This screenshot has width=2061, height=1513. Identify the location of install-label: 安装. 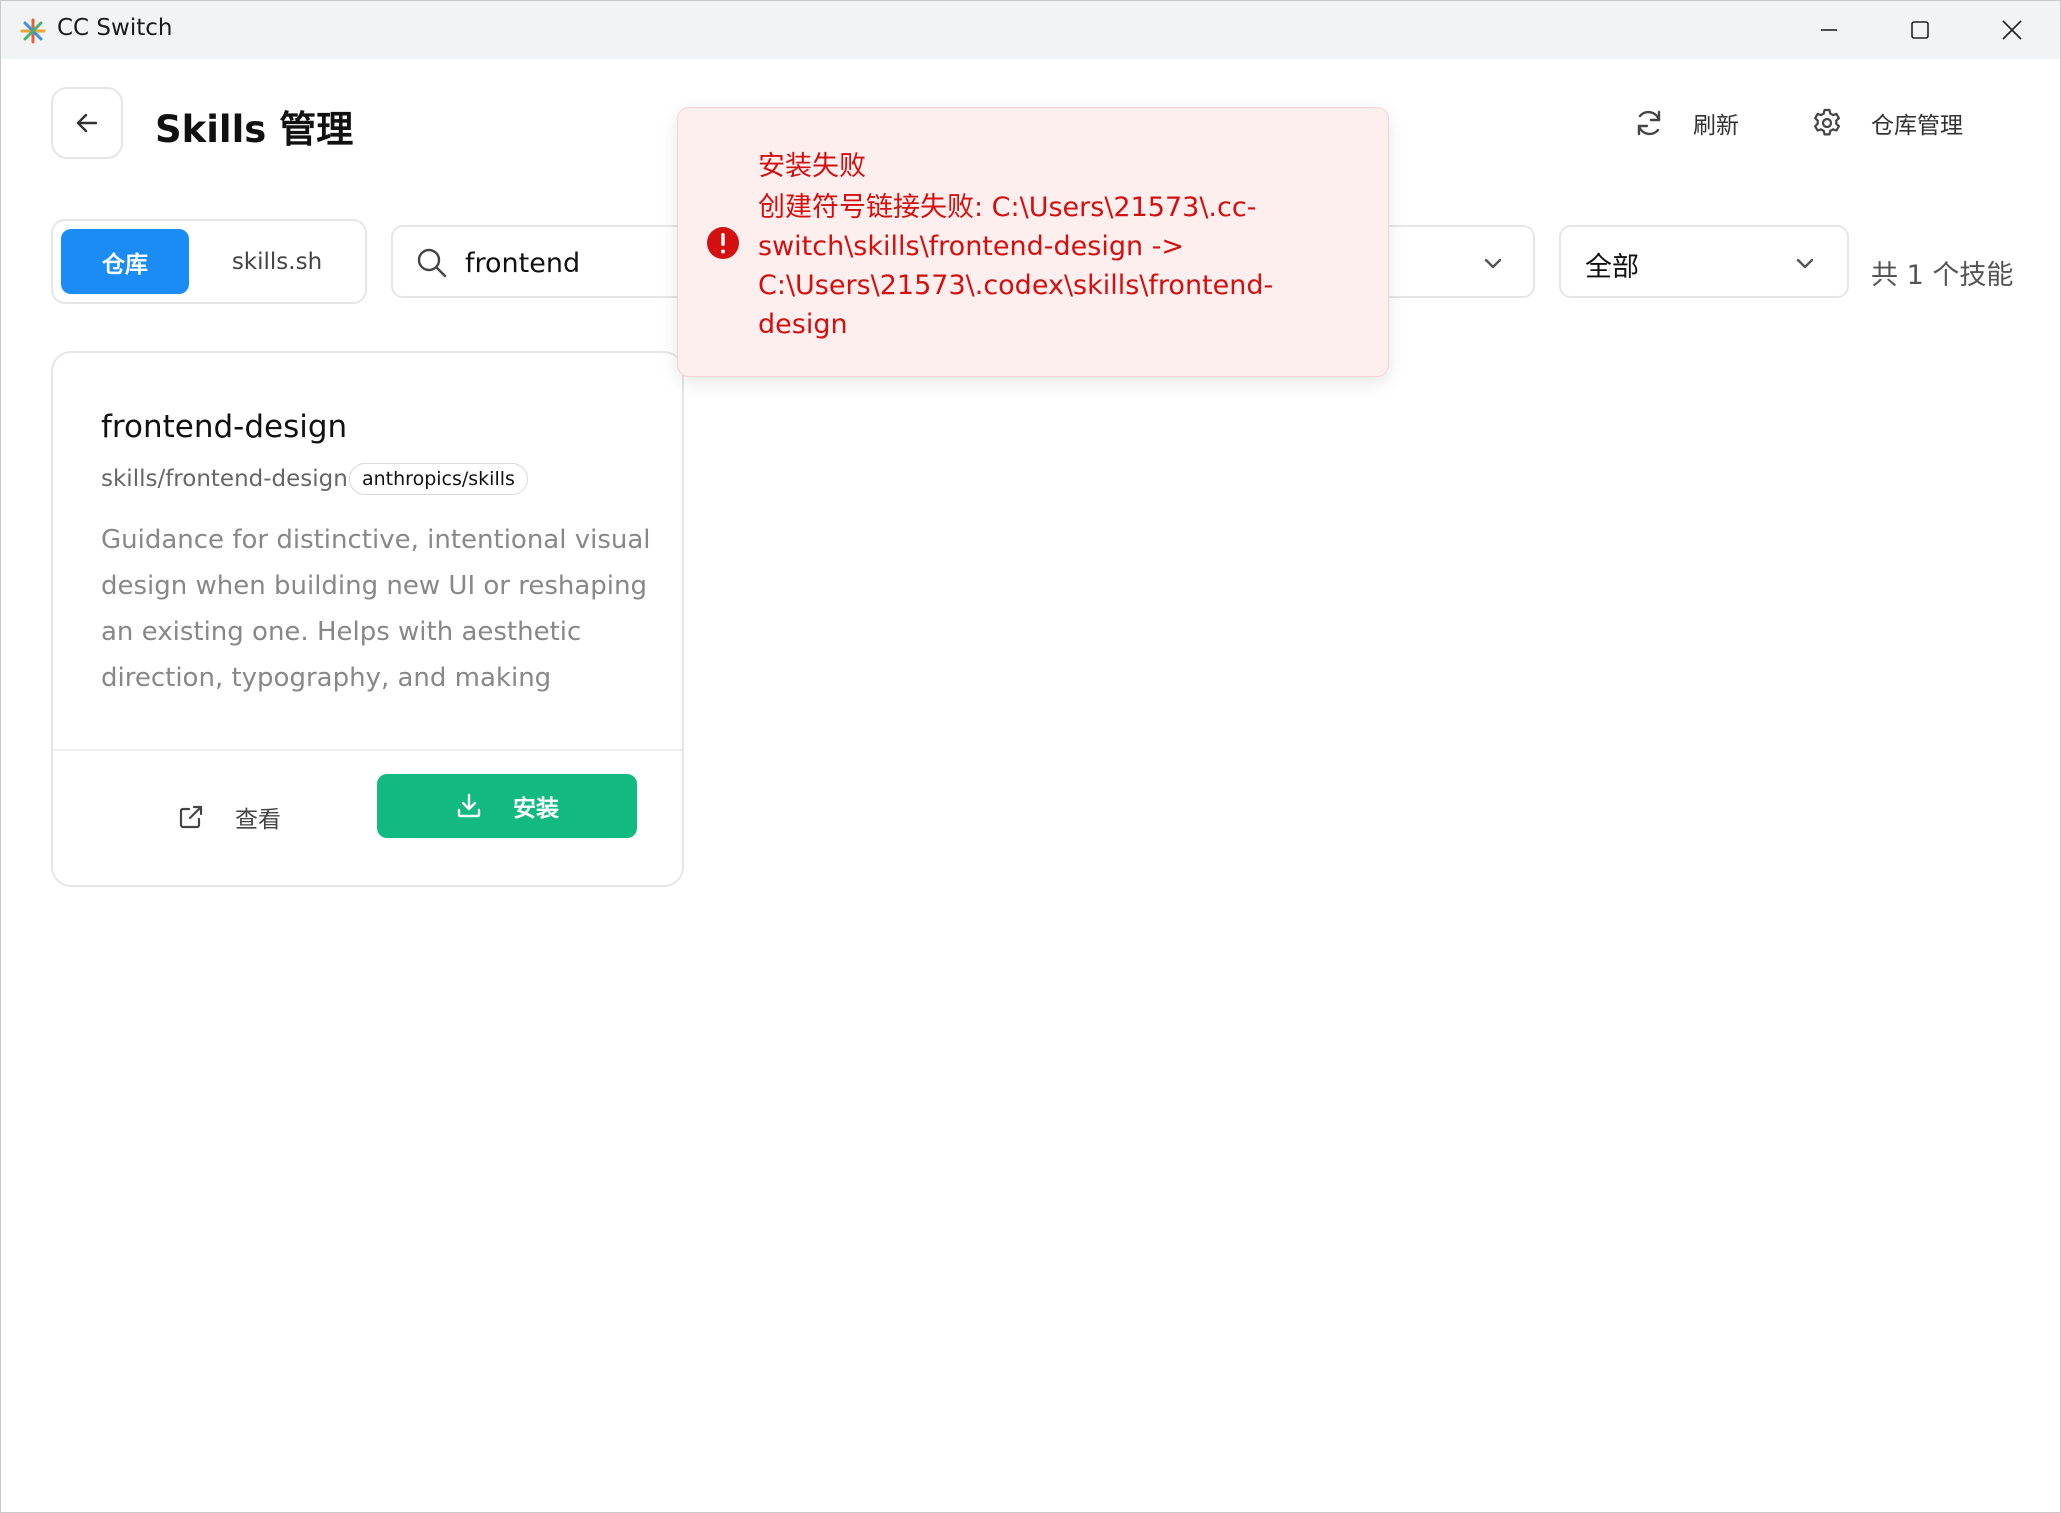
(536, 809).